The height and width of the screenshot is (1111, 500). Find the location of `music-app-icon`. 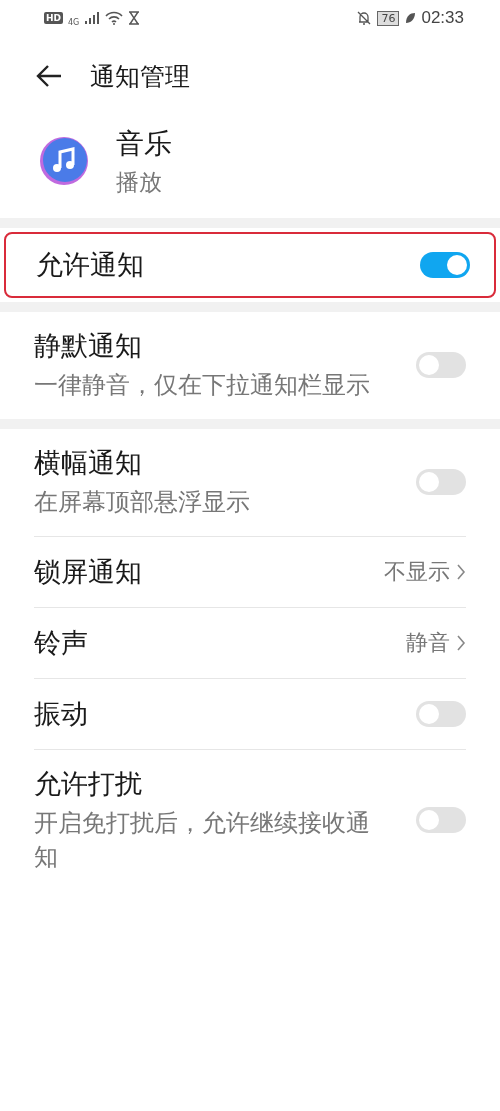

music-app-icon is located at coordinates (64, 161).